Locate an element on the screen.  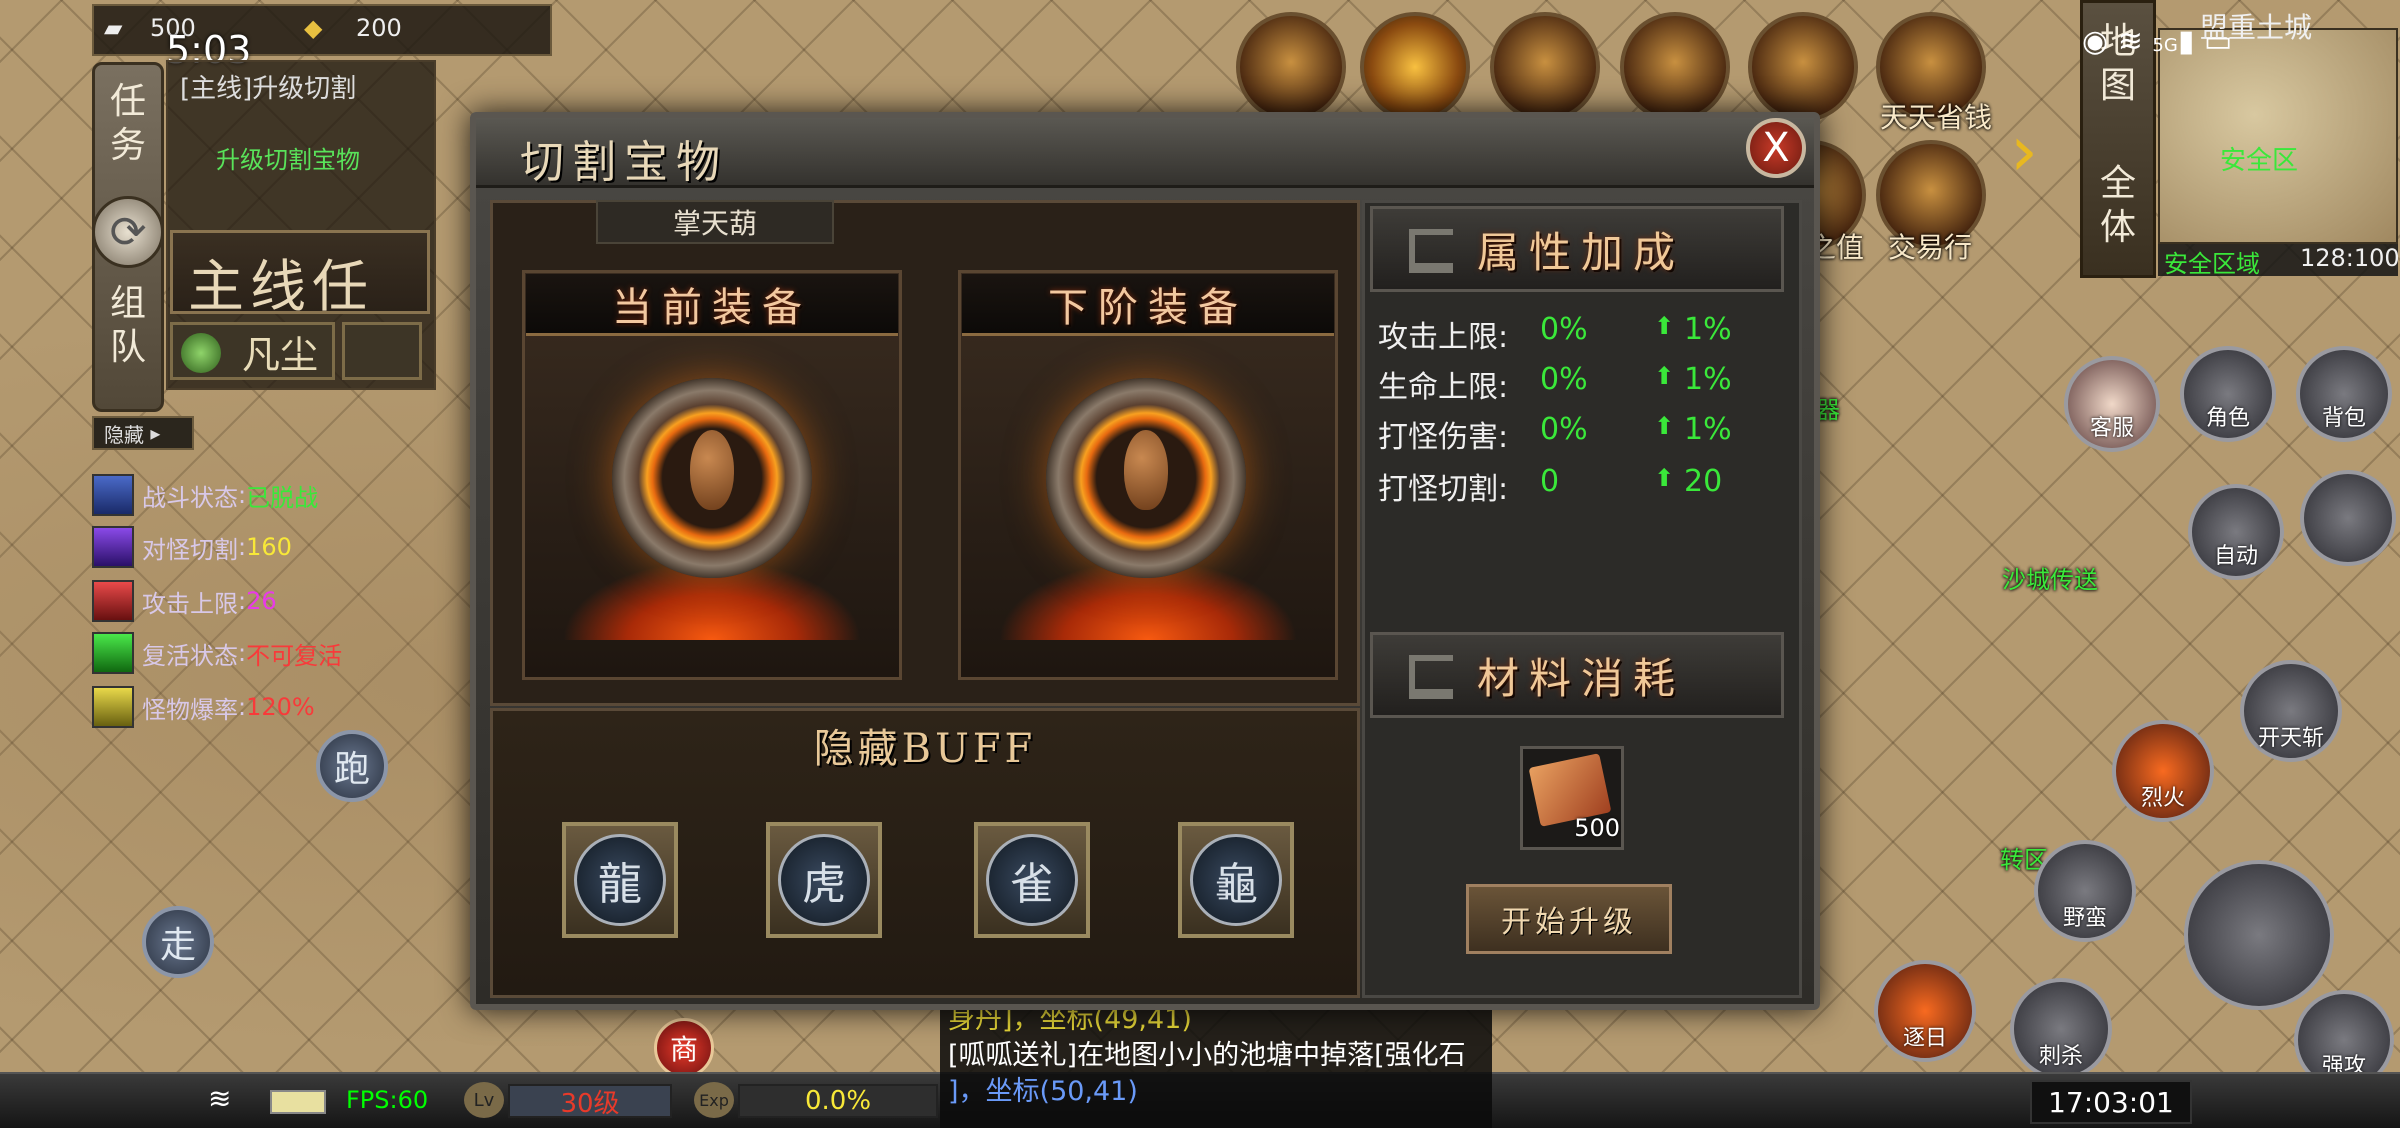
chest-icon is located at coordinates (382, 351).